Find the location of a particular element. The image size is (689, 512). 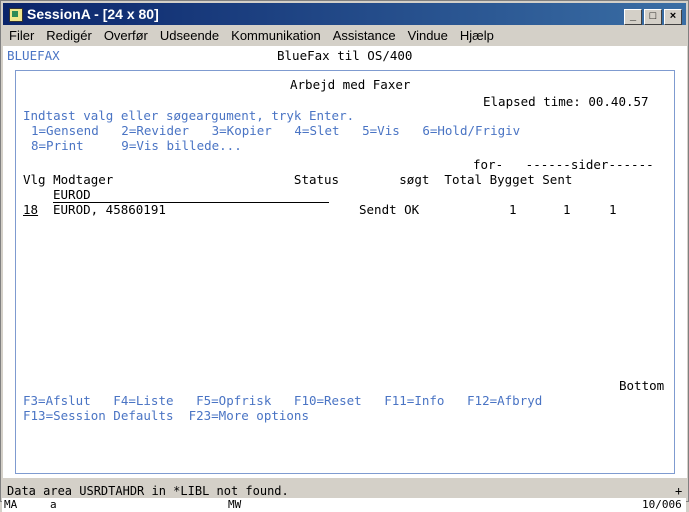

app-id: BLUEFAX is located at coordinates (33, 55).